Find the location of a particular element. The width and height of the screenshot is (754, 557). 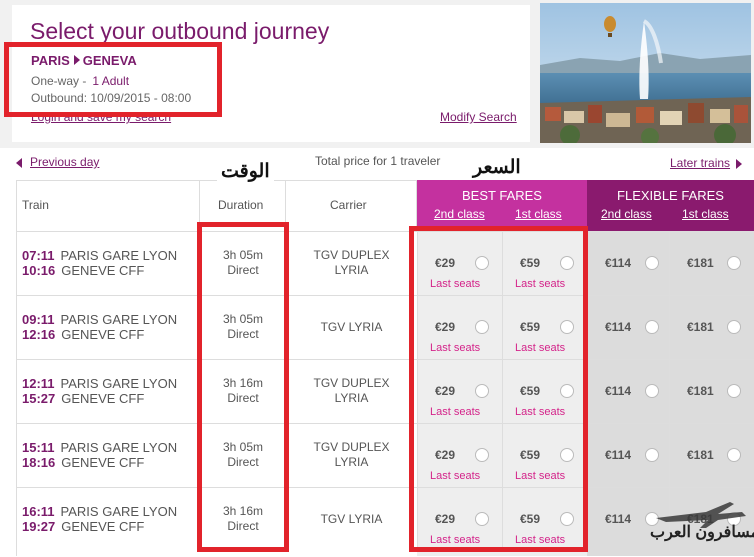

departure-time: 09:11 is located at coordinates (38, 319).